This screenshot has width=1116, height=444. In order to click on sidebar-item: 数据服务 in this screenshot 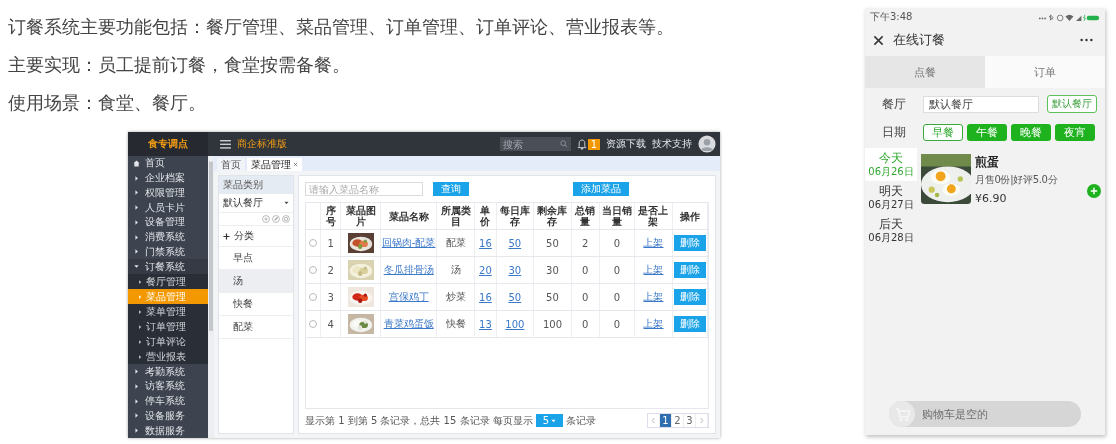, I will do `click(168, 430)`.